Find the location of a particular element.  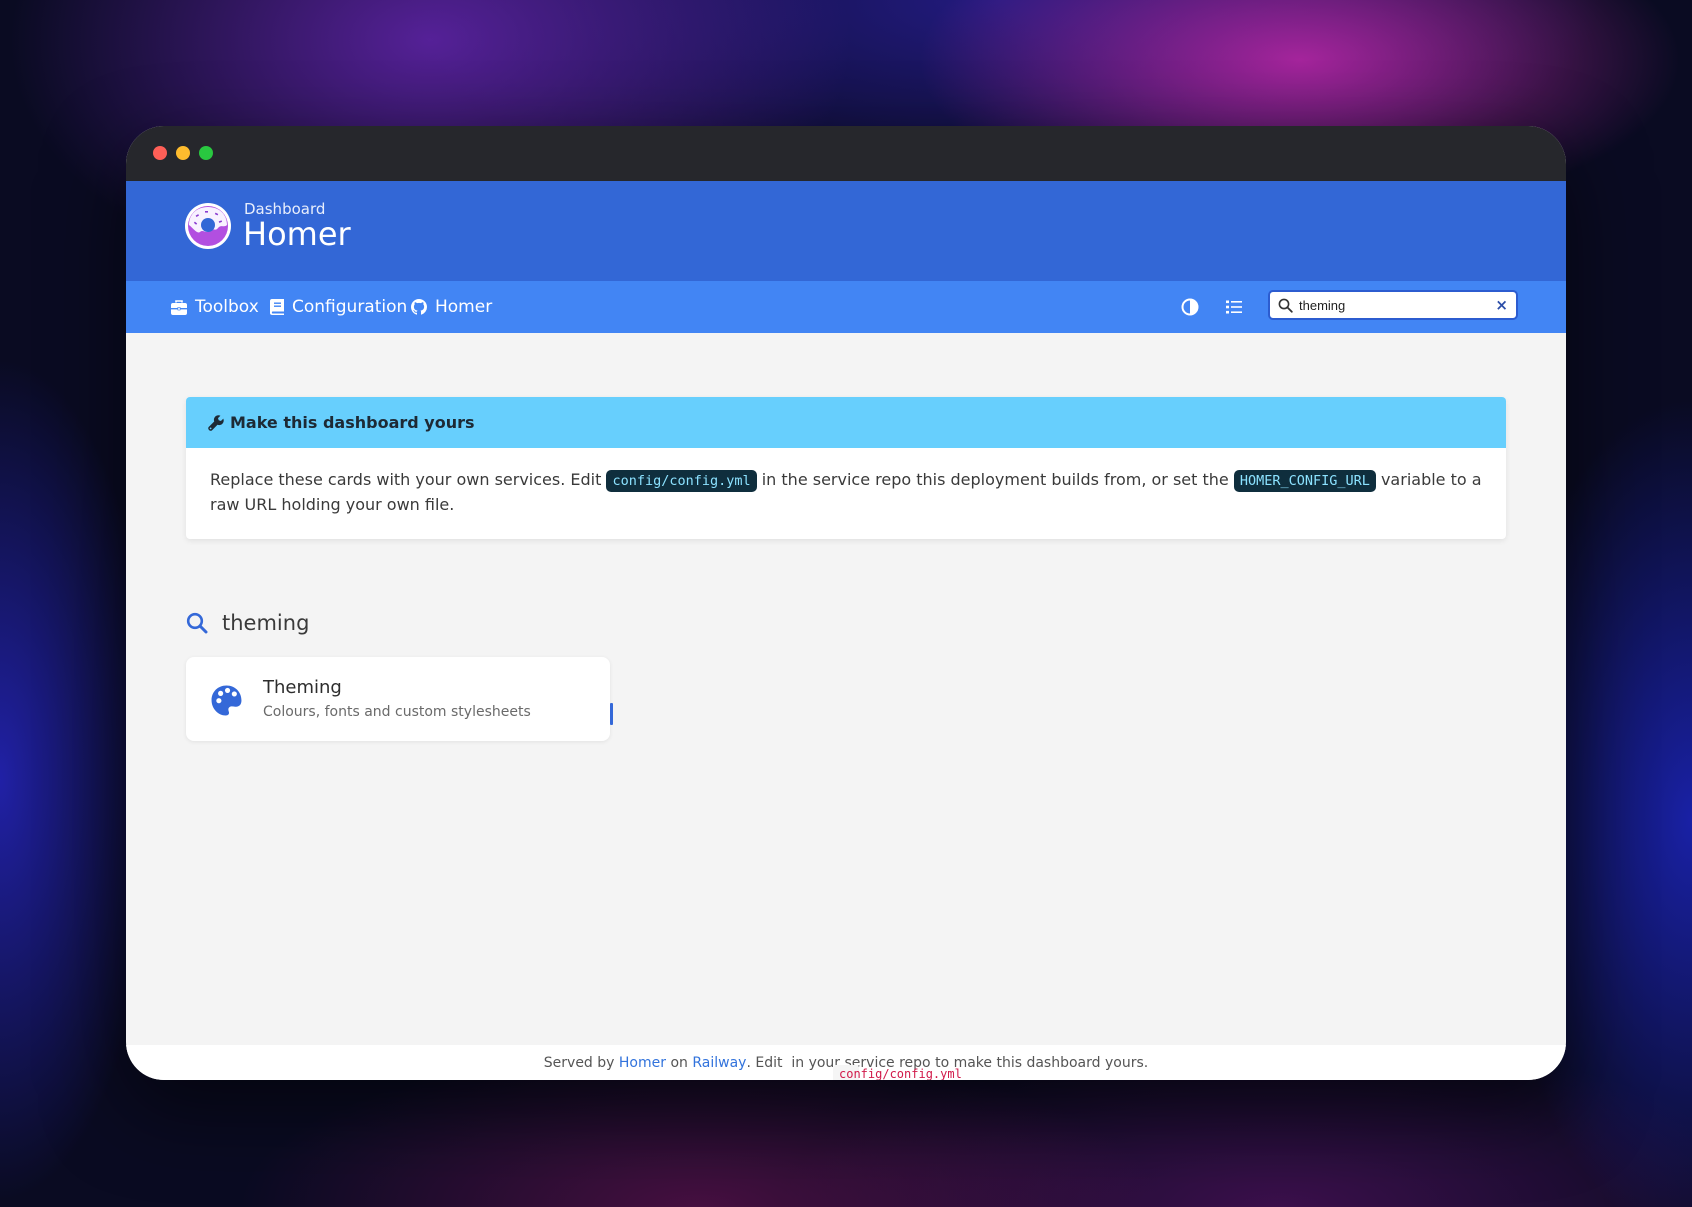

message-title: Make this dashboard yours is located at coordinates (352, 422).